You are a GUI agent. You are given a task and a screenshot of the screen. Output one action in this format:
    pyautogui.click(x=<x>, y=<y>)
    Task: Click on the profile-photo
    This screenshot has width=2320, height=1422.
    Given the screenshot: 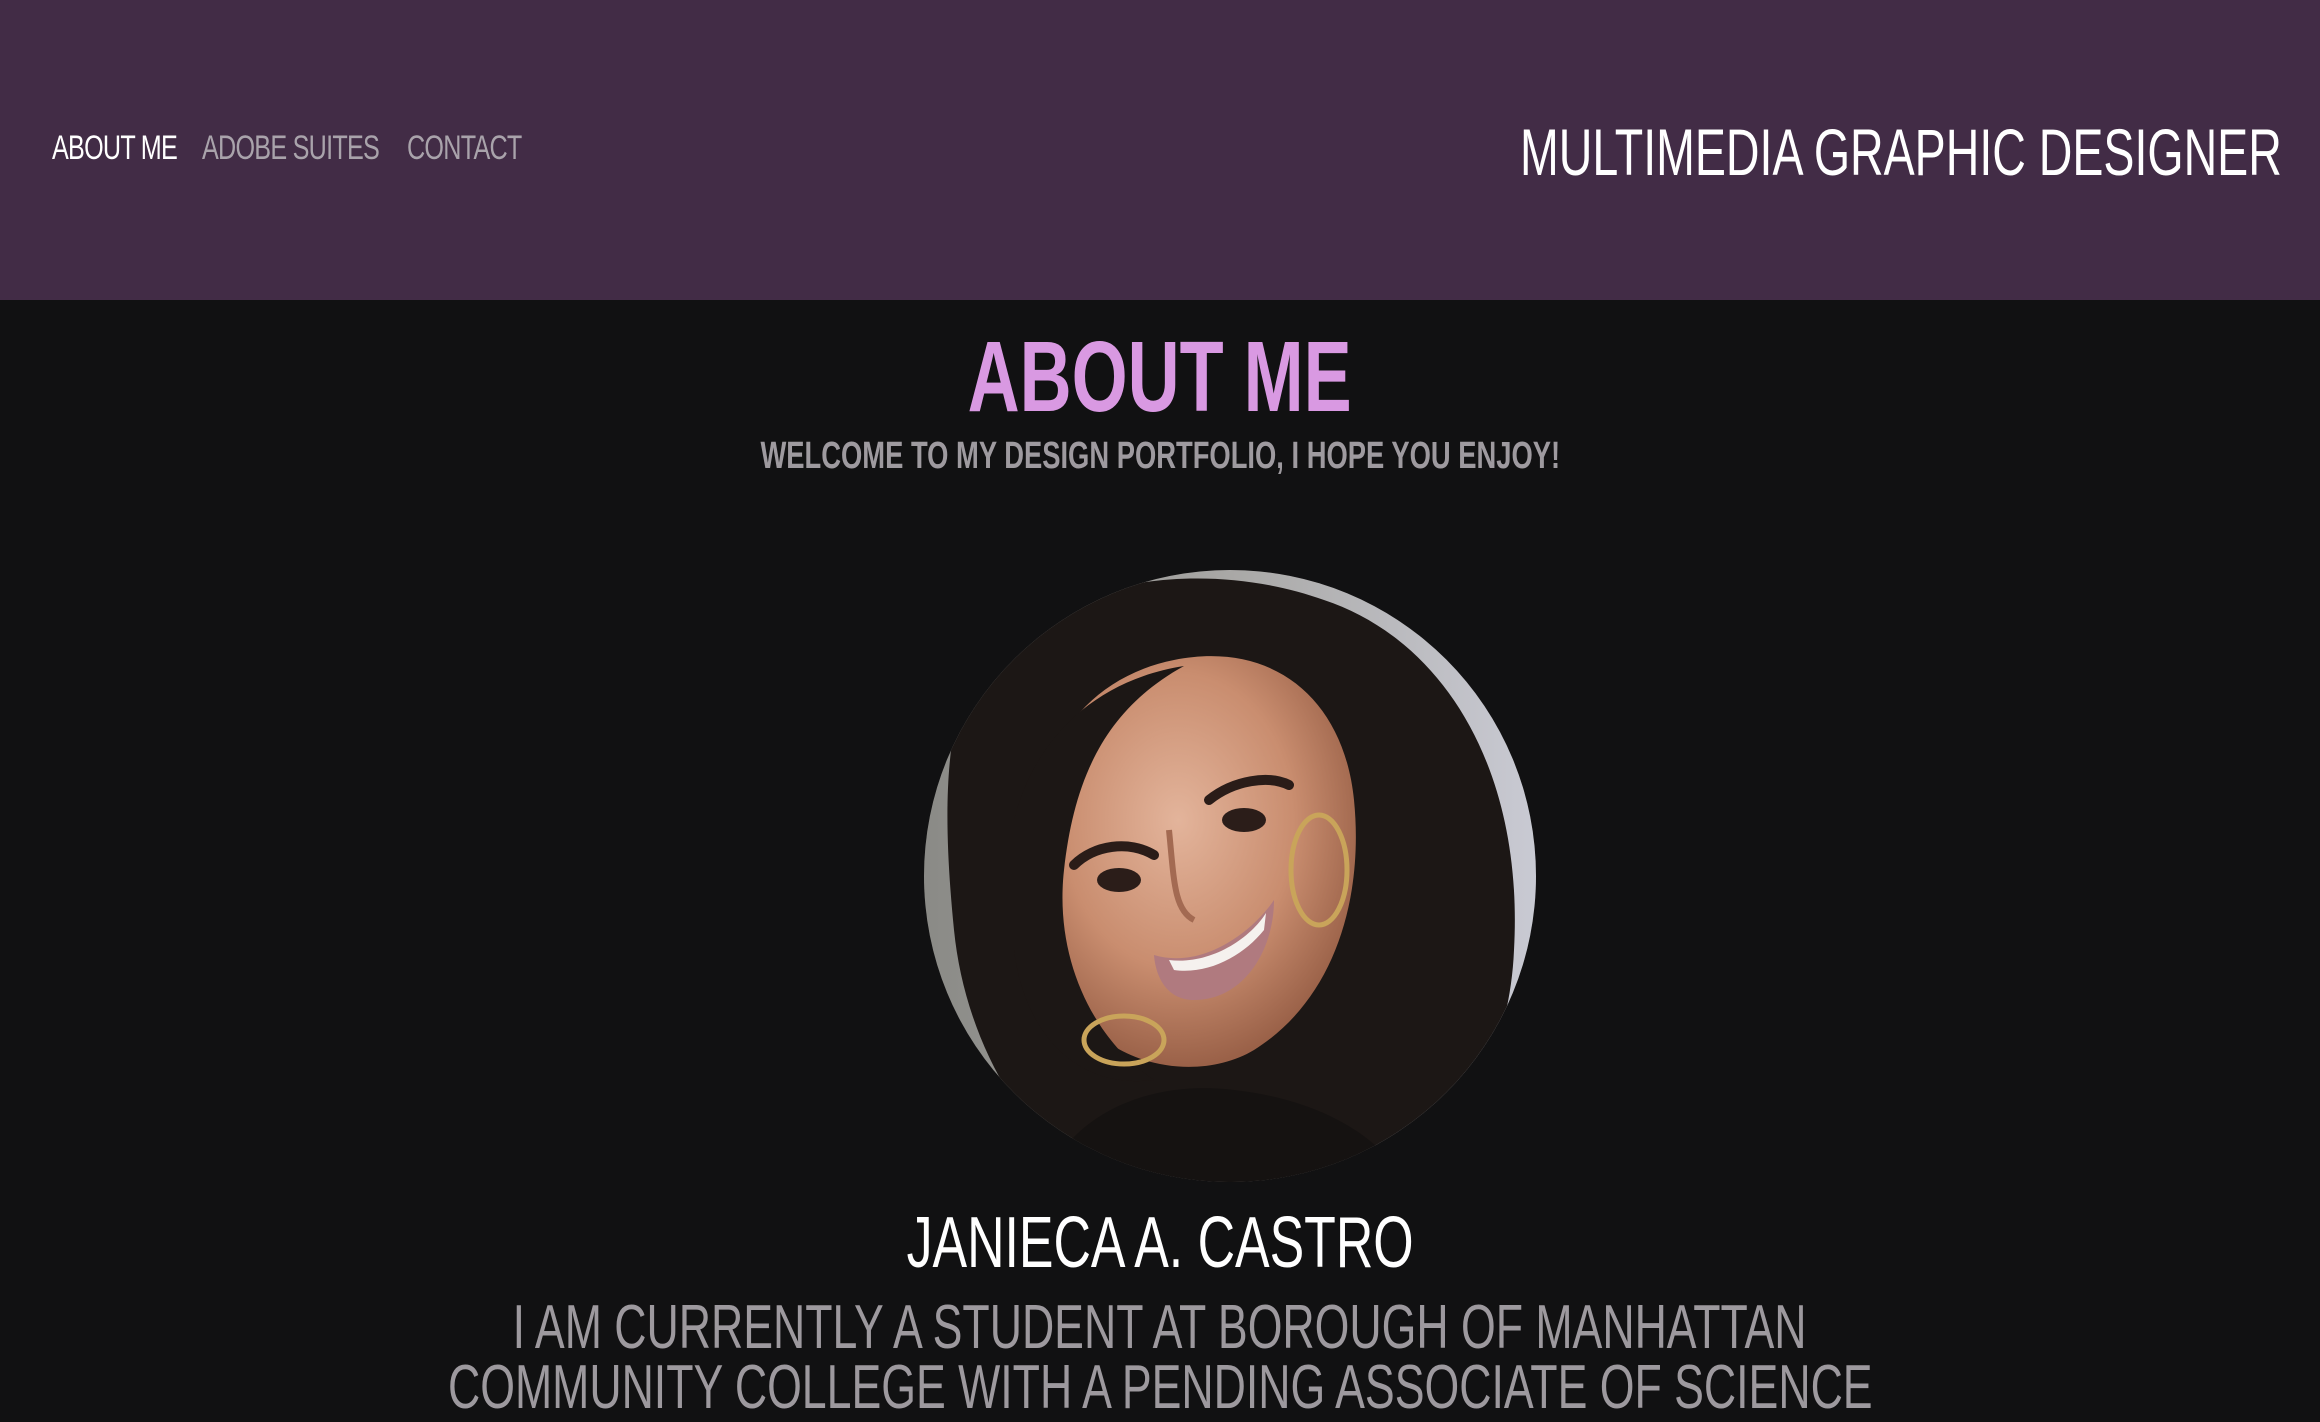 What is the action you would take?
    pyautogui.click(x=1230, y=876)
    